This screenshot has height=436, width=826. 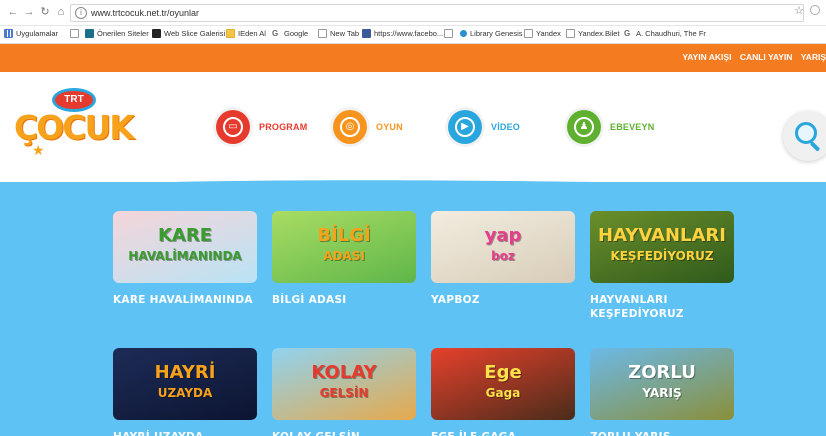 I want to click on forward-icon: →, so click(x=29, y=12).